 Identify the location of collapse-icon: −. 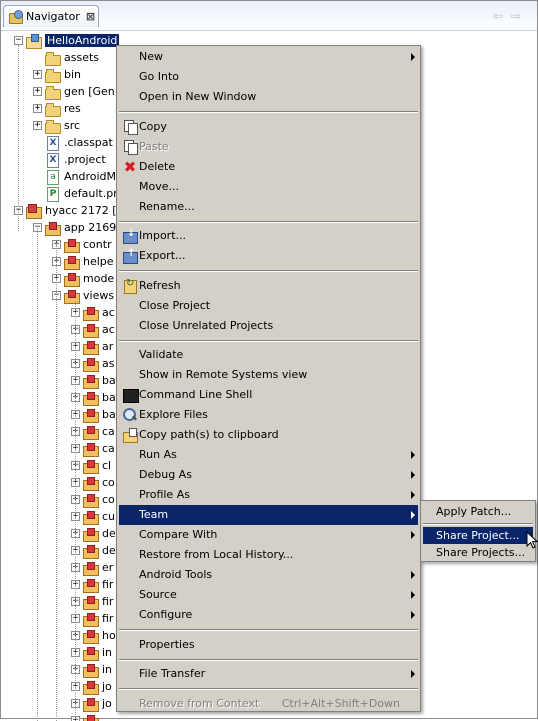
(18, 40).